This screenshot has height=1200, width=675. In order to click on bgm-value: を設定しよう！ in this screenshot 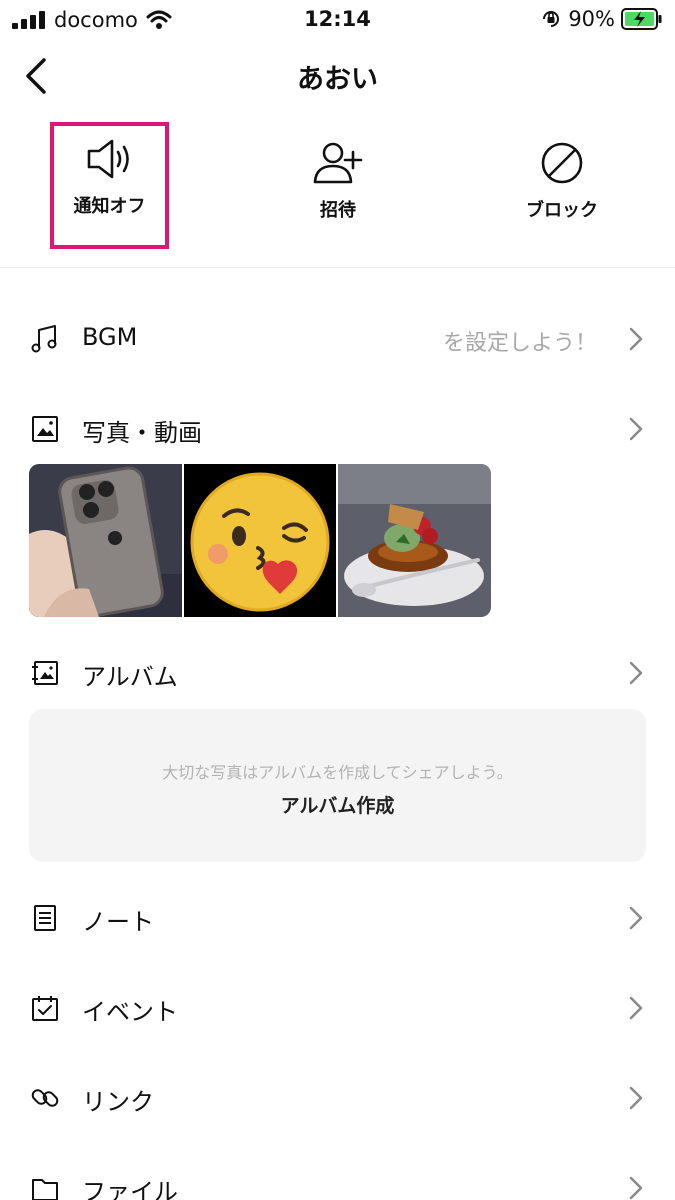, I will do `click(519, 343)`.